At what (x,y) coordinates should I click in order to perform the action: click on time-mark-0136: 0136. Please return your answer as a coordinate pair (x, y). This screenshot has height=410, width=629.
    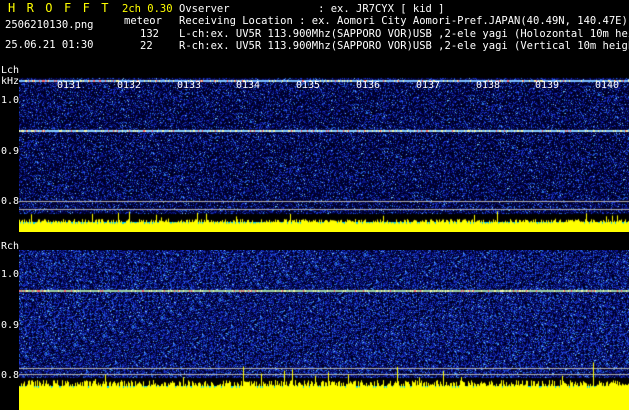
    Looking at the image, I should click on (368, 85).